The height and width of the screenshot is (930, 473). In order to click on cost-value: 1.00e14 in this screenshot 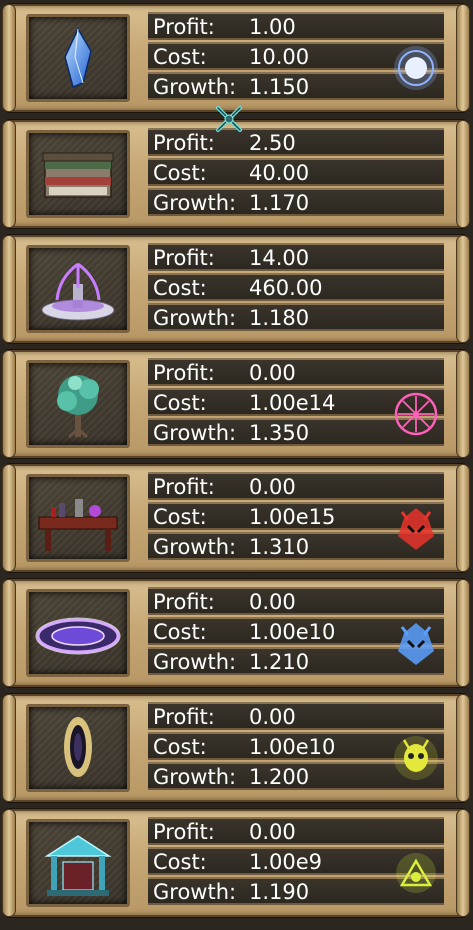, I will do `click(292, 403)`.